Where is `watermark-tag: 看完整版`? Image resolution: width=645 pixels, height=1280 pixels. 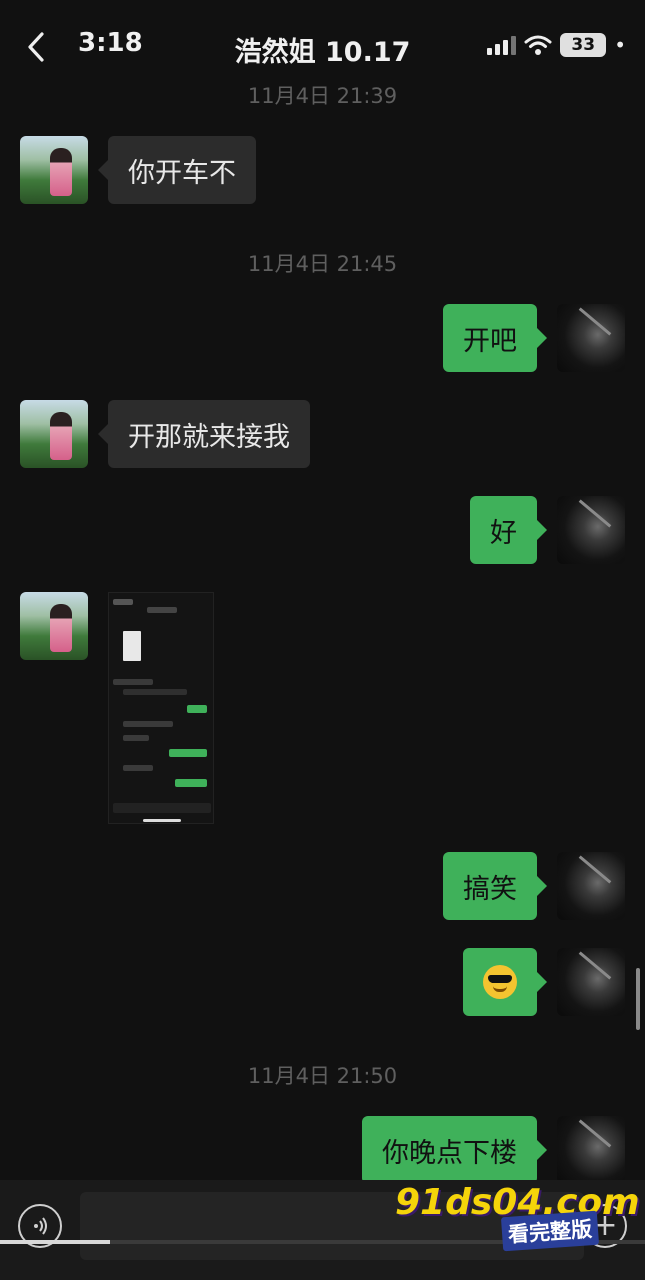
watermark-tag: 看完整版 is located at coordinates (550, 1231).